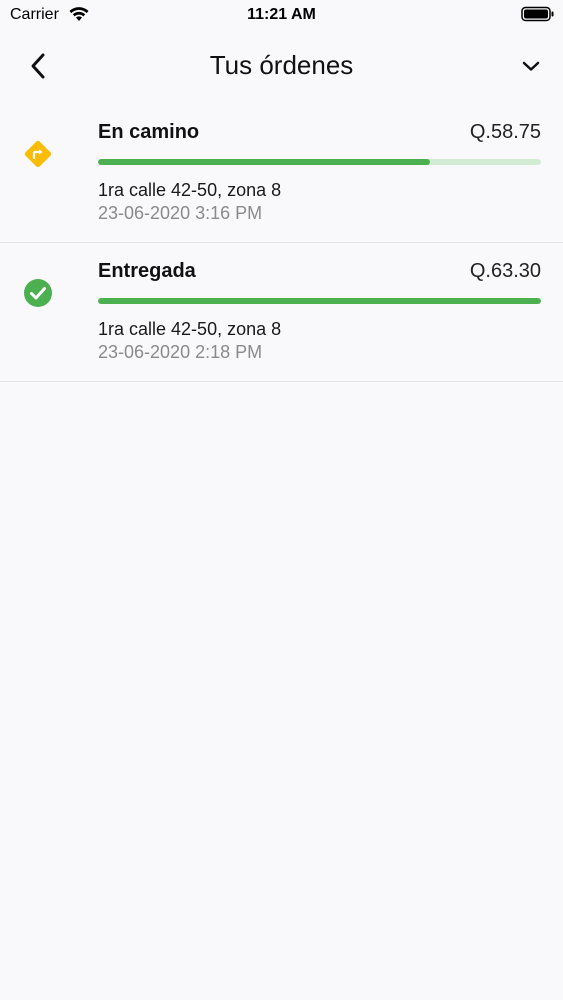 The image size is (563, 1000). What do you see at coordinates (180, 213) in the screenshot?
I see `order-datetime: 23-06-2020 3:16 PM` at bounding box center [180, 213].